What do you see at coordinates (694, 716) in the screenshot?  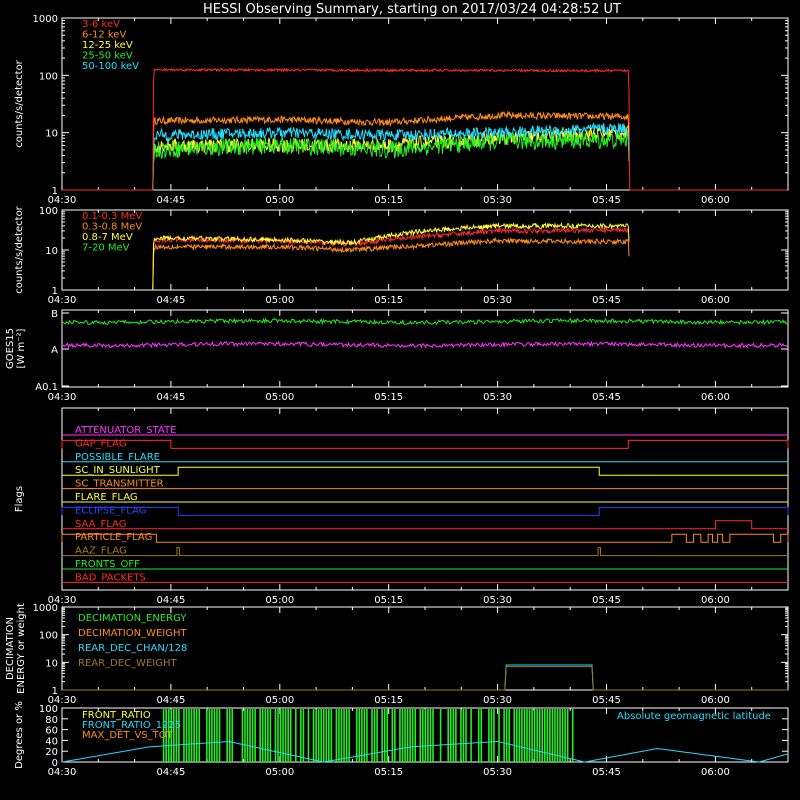 I see `legend-entry: Absolute geomagnetic latitude` at bounding box center [694, 716].